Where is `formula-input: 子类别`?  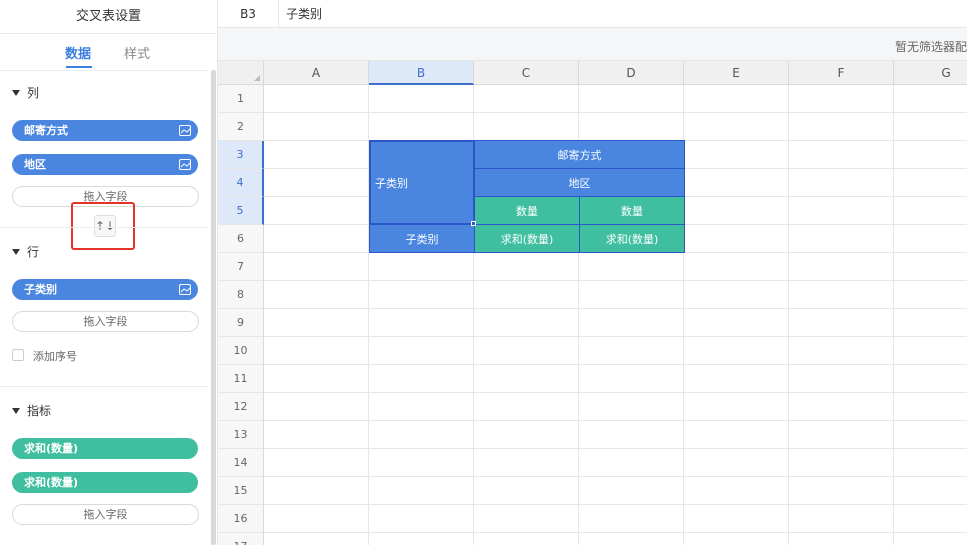
formula-input: 子类别 is located at coordinates (304, 14).